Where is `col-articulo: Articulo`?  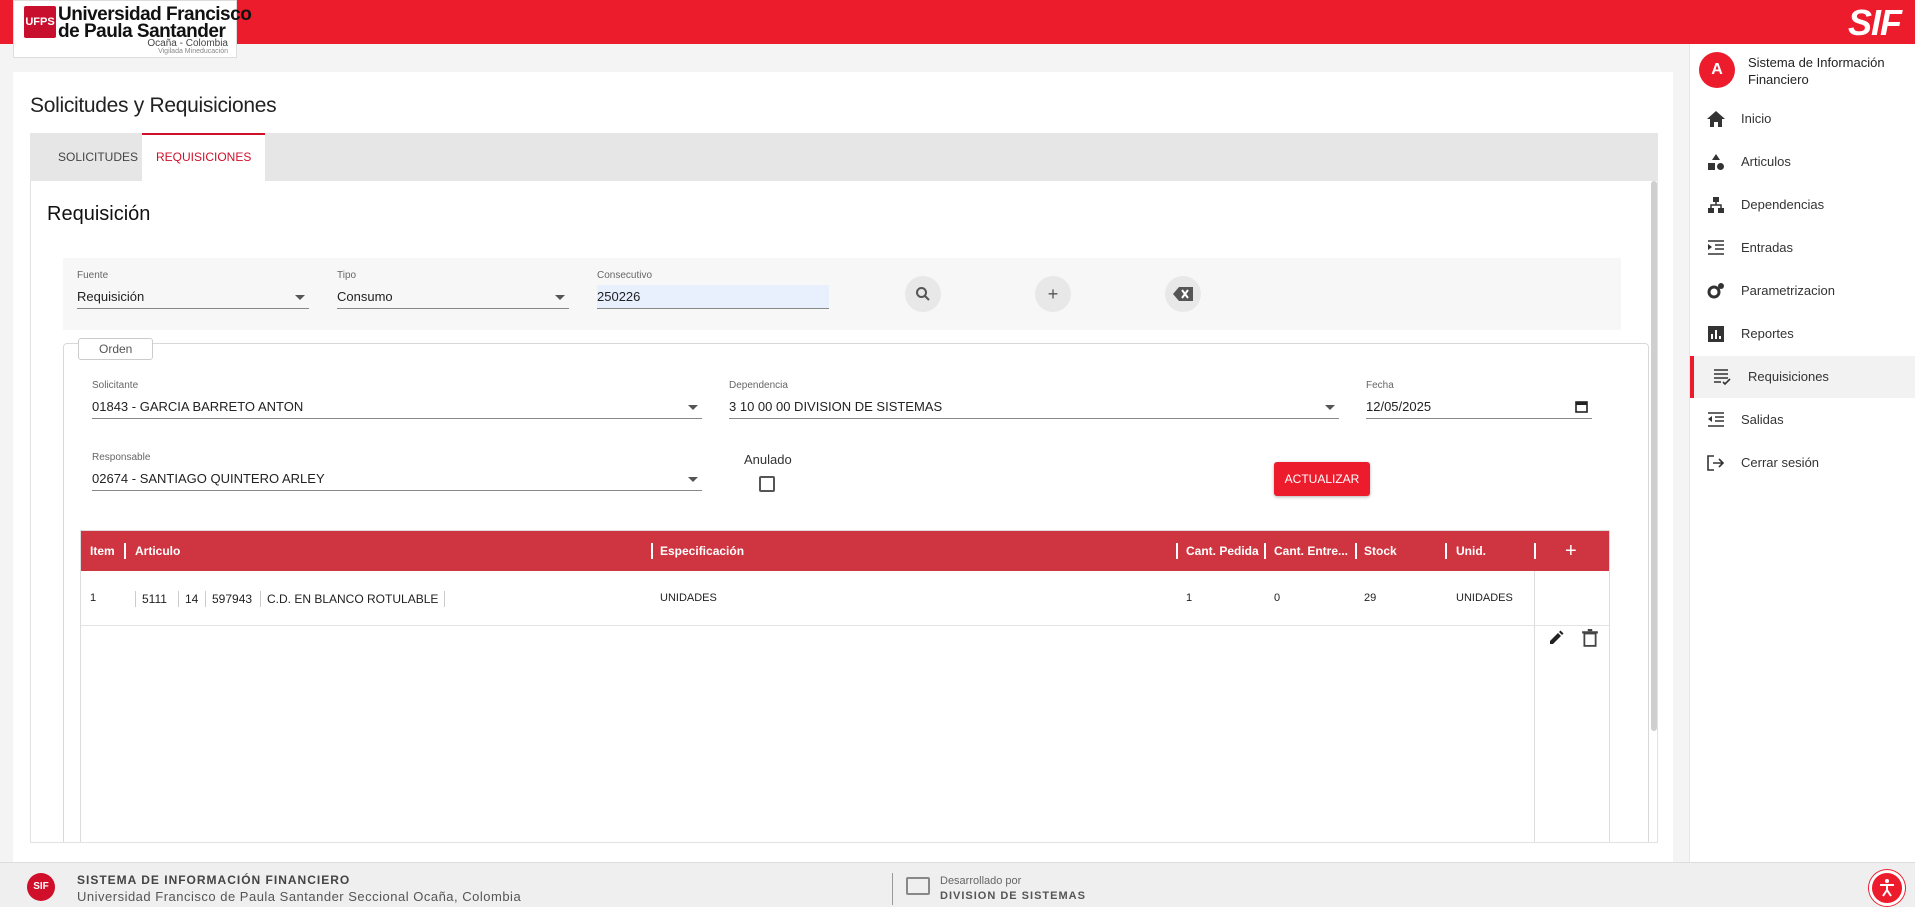 col-articulo: Articulo is located at coordinates (157, 551).